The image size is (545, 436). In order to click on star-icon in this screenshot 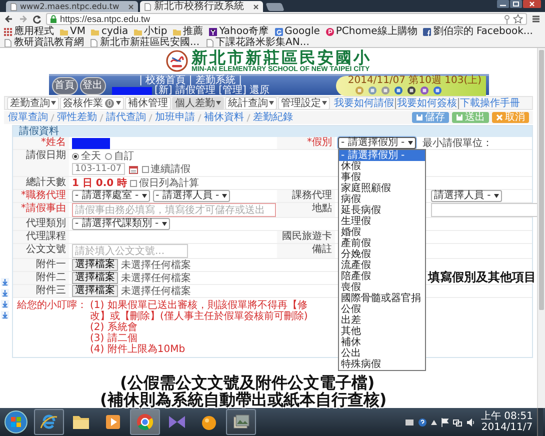, I will do `click(518, 19)`.